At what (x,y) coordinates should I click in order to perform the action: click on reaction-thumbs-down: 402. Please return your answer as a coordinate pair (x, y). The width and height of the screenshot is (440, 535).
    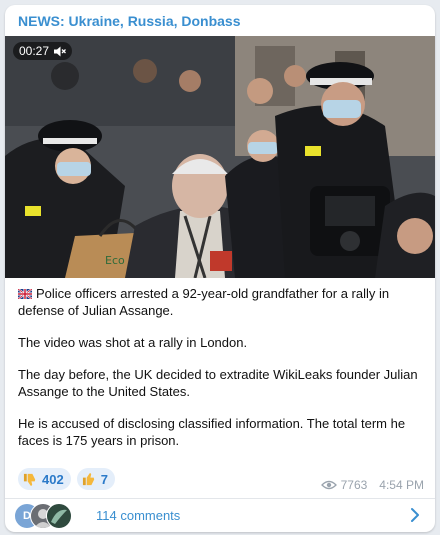
    Looking at the image, I should click on (44, 479).